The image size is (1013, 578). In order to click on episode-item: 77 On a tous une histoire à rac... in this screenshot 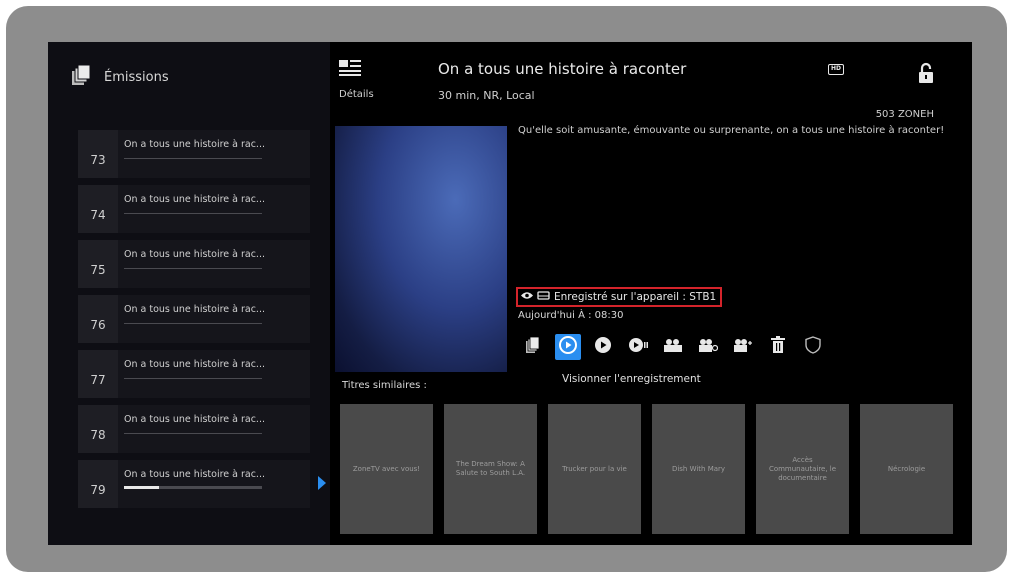, I will do `click(194, 374)`.